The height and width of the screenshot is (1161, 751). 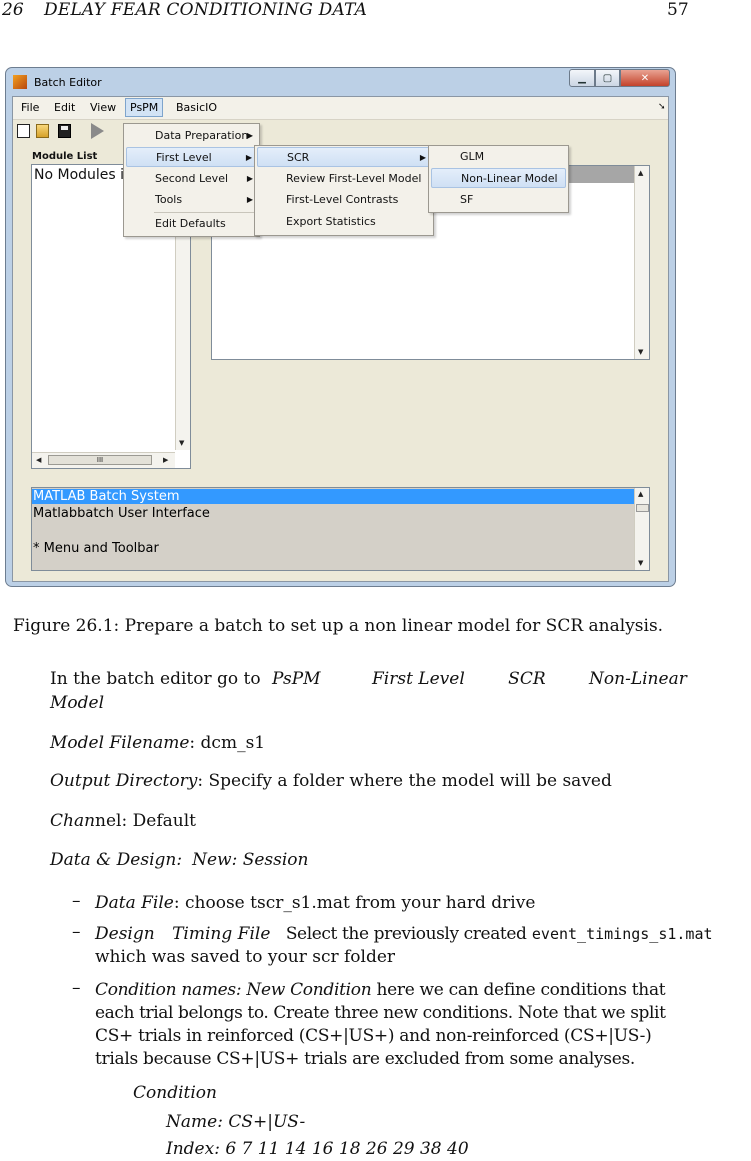 What do you see at coordinates (97, 131) in the screenshot?
I see `run-icon` at bounding box center [97, 131].